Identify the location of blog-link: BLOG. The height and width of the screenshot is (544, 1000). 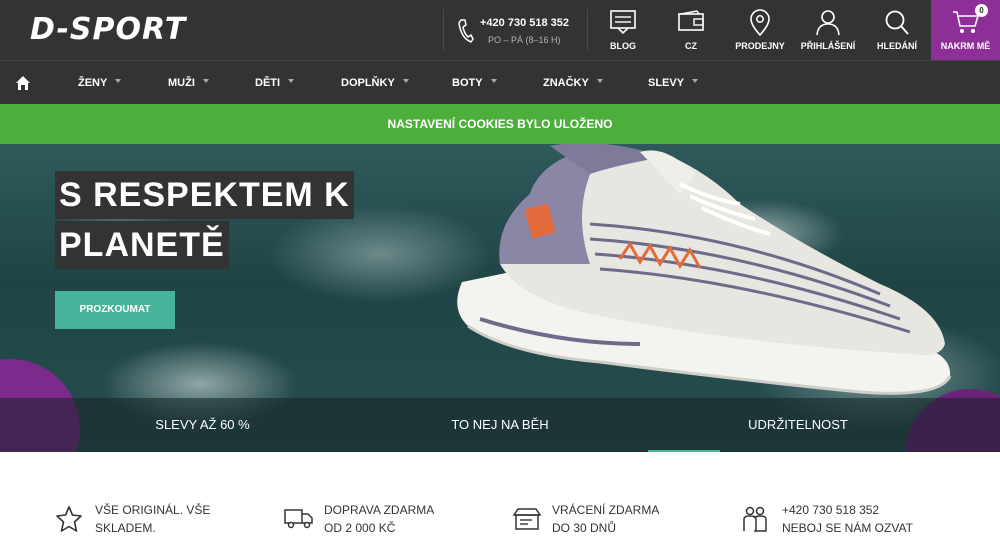
(623, 30).